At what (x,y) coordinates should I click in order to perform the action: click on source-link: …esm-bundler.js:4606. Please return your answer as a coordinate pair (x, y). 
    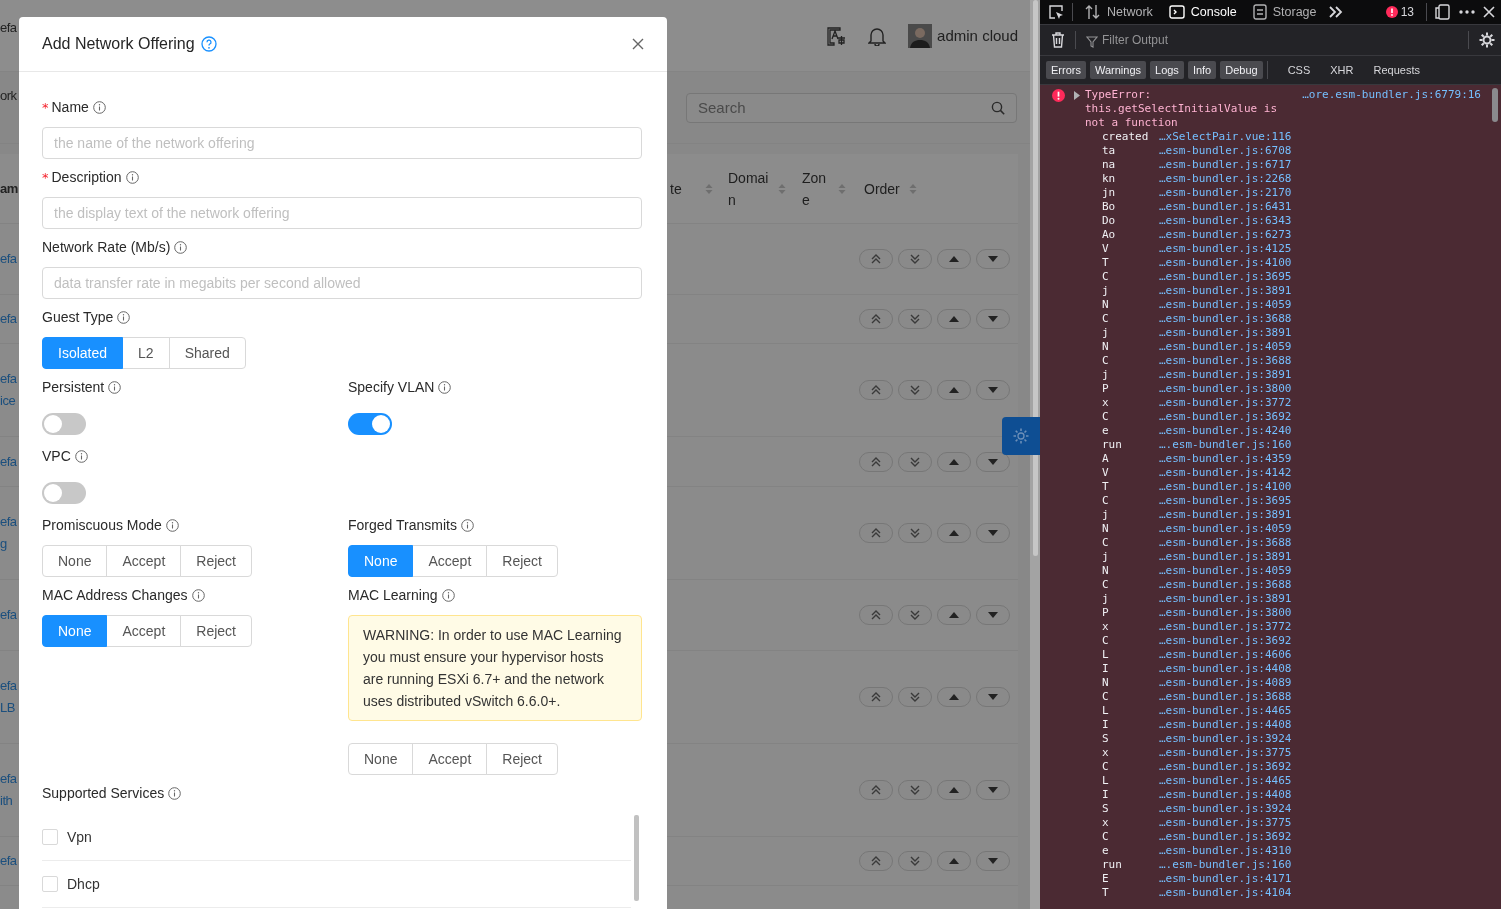
    Looking at the image, I should click on (1225, 655).